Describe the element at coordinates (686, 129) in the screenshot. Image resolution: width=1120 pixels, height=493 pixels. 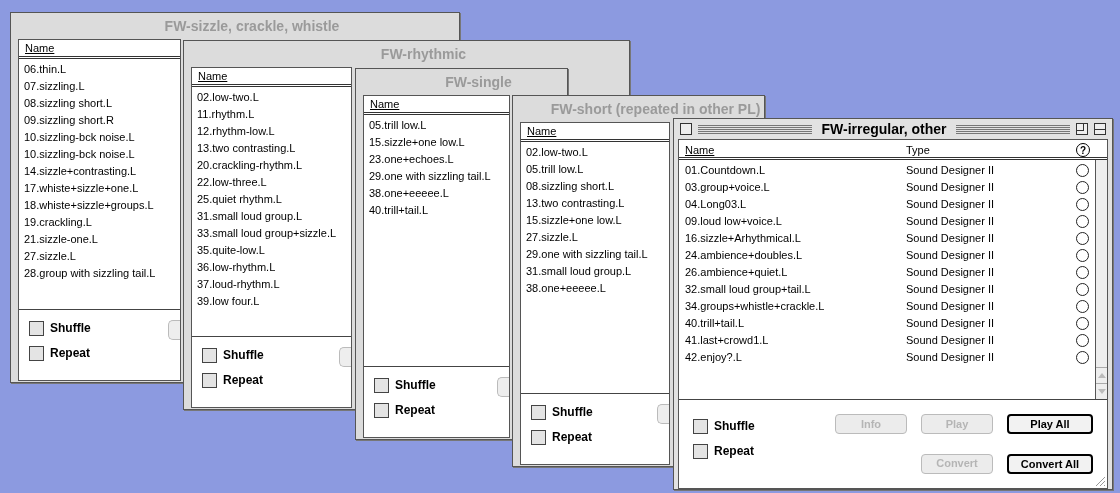
I see `close-box` at that location.